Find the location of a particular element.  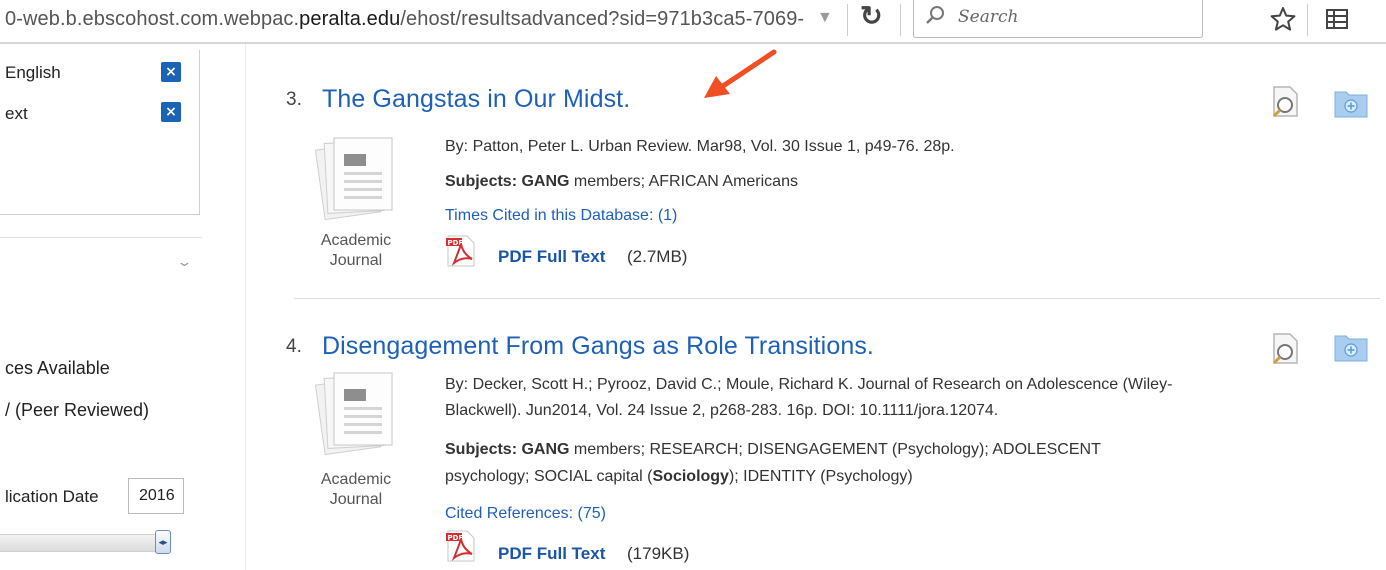

result-number: 4. is located at coordinates (294, 346).